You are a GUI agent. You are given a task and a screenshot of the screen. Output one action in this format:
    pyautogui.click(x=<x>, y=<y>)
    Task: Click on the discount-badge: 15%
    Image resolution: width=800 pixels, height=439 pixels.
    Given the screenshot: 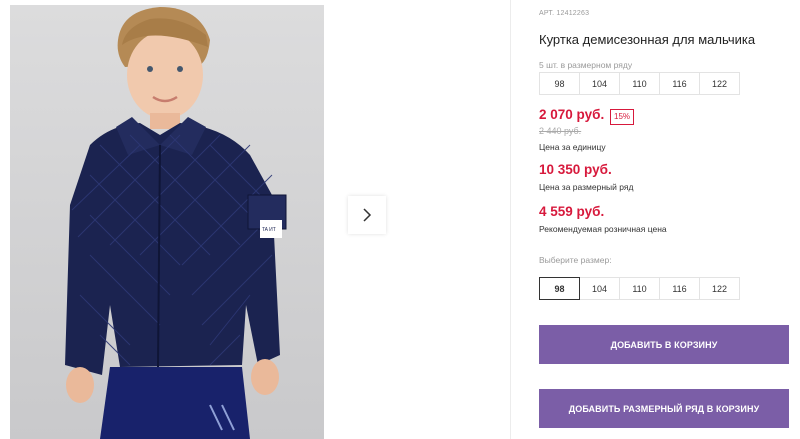 What is the action you would take?
    pyautogui.click(x=622, y=117)
    